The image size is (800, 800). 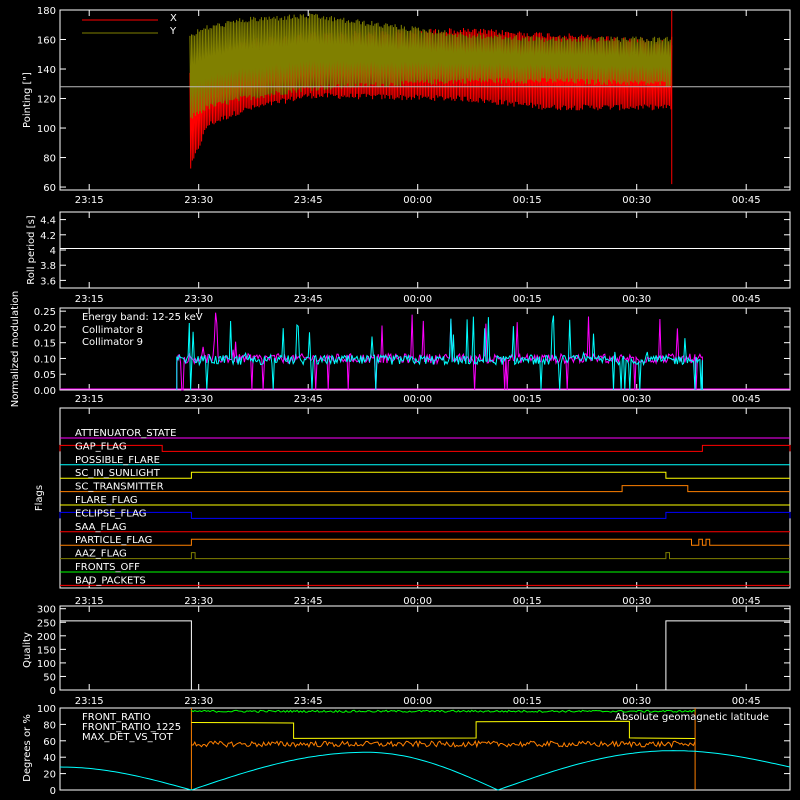 What do you see at coordinates (27, 100) in the screenshot?
I see `pointing-ylabel: Pointing ["]` at bounding box center [27, 100].